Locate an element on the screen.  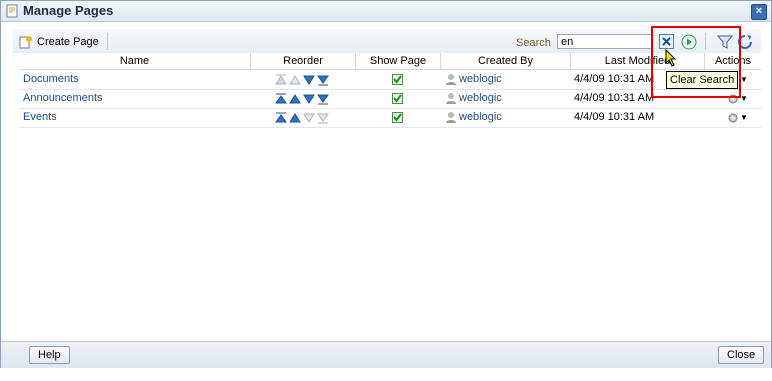
page-icon is located at coordinates (12, 11).